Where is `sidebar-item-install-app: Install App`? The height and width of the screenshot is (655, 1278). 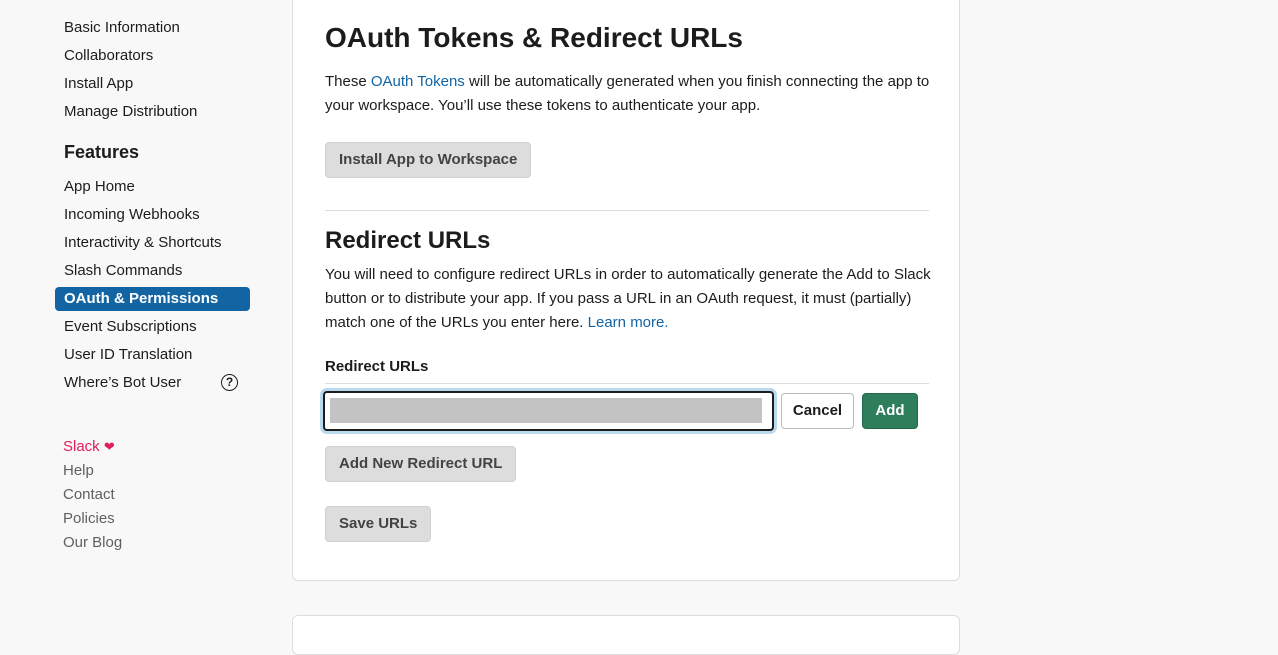
sidebar-item-install-app: Install App is located at coordinates (152, 84).